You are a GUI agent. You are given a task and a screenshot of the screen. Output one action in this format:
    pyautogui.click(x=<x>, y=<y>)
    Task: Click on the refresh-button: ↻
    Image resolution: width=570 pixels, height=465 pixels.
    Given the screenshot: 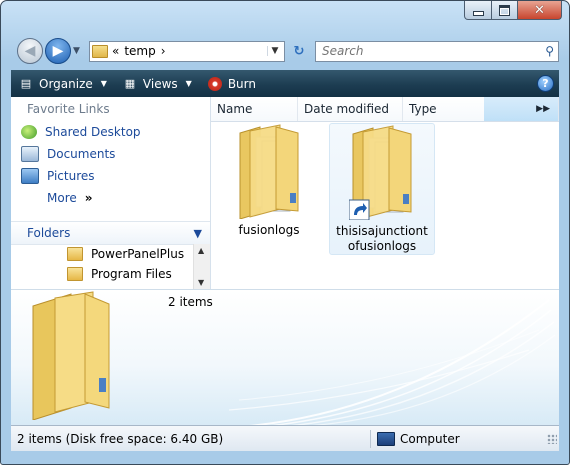 What is the action you would take?
    pyautogui.click(x=299, y=51)
    